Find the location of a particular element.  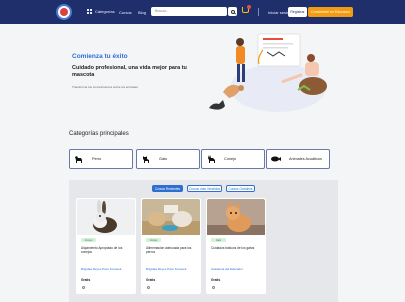

course-author: Academia del Educador is located at coordinates (227, 269).